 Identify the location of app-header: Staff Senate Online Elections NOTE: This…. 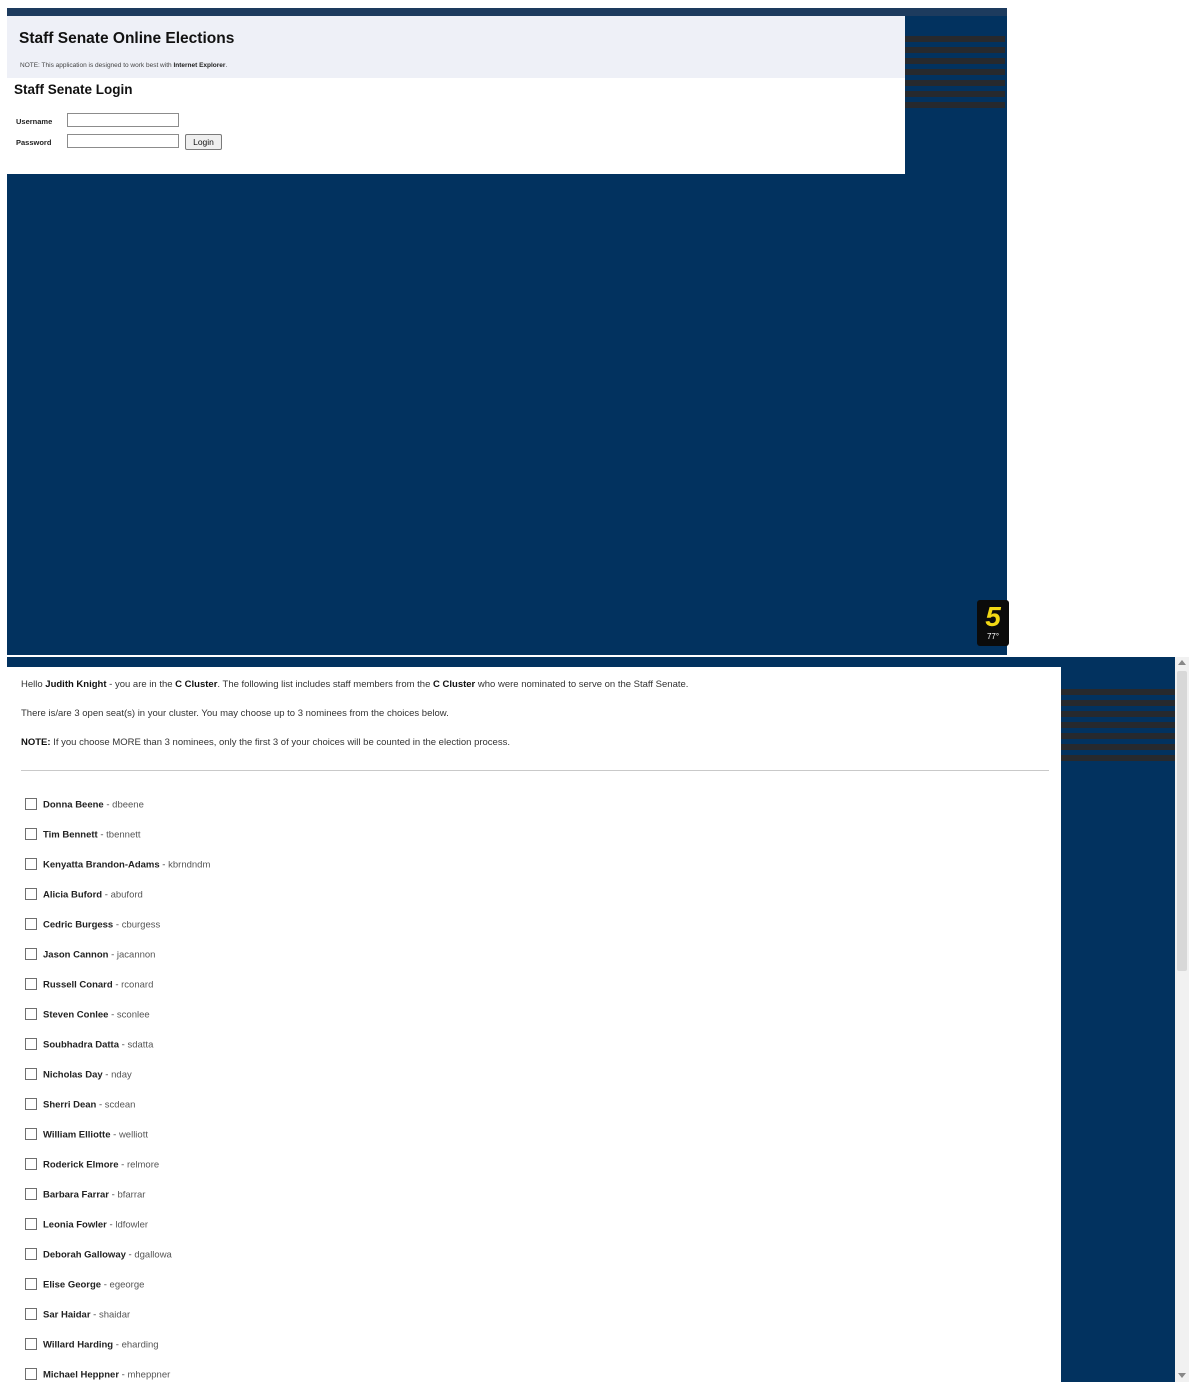
(456, 47).